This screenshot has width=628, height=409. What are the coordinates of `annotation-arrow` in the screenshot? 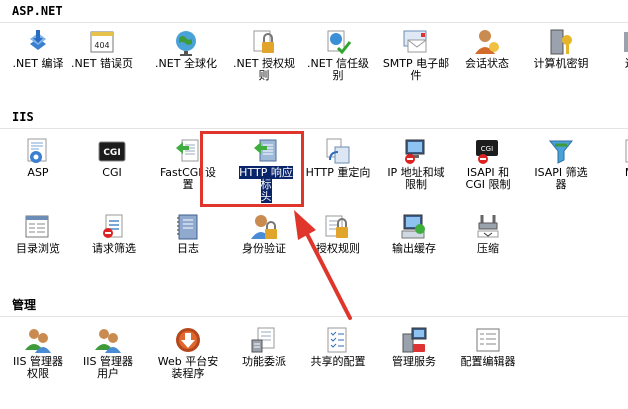 It's located at (323, 265).